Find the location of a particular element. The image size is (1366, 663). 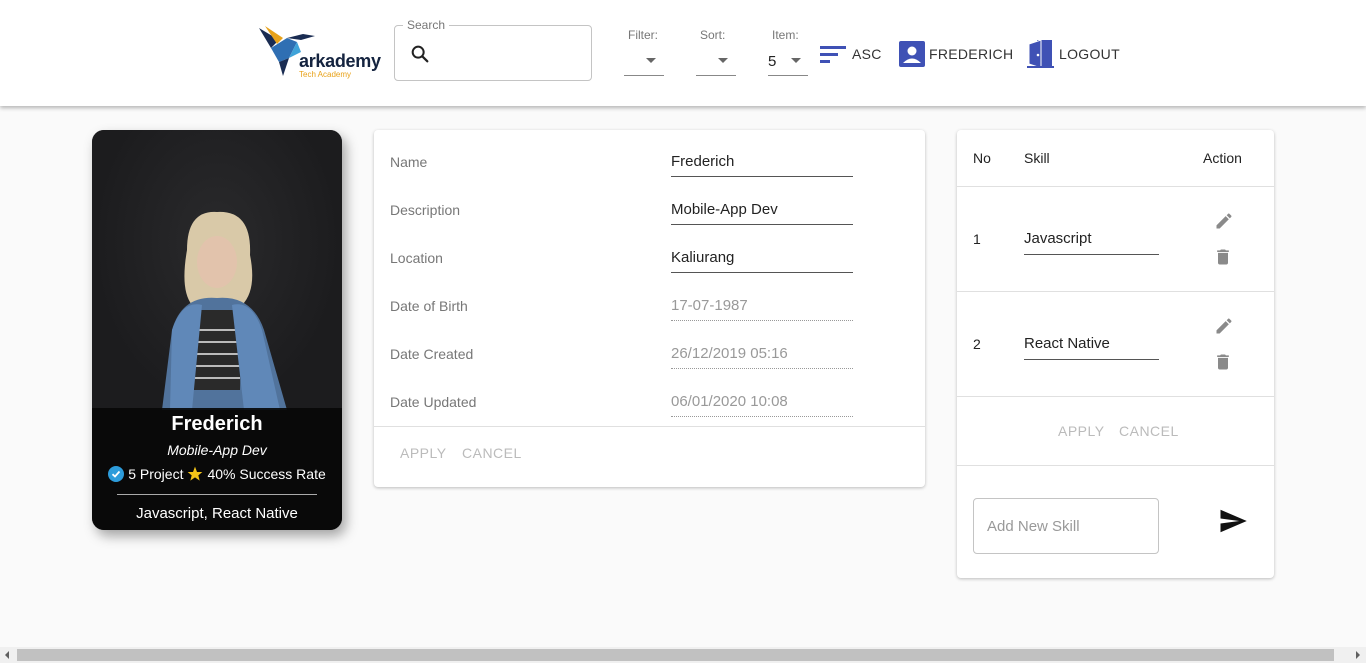

field-value: Kaliurang is located at coordinates (702, 257).